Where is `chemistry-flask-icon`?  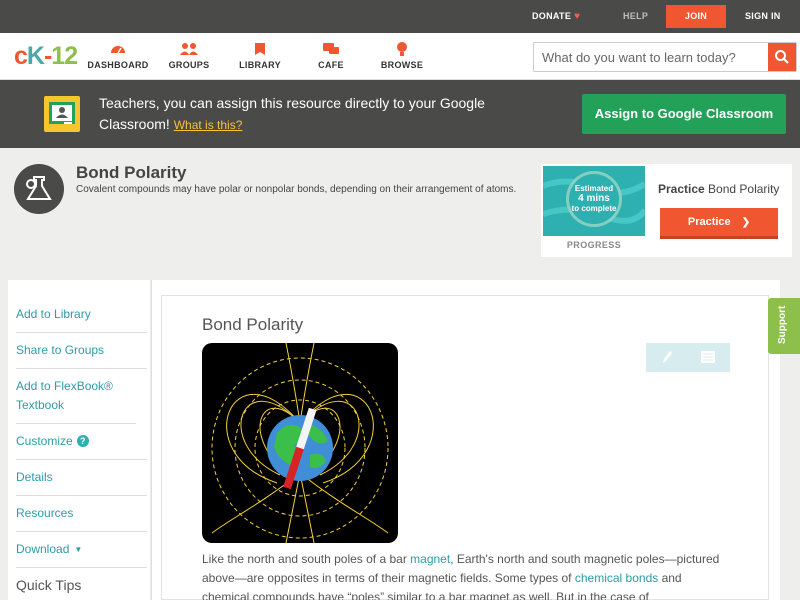 chemistry-flask-icon is located at coordinates (39, 189).